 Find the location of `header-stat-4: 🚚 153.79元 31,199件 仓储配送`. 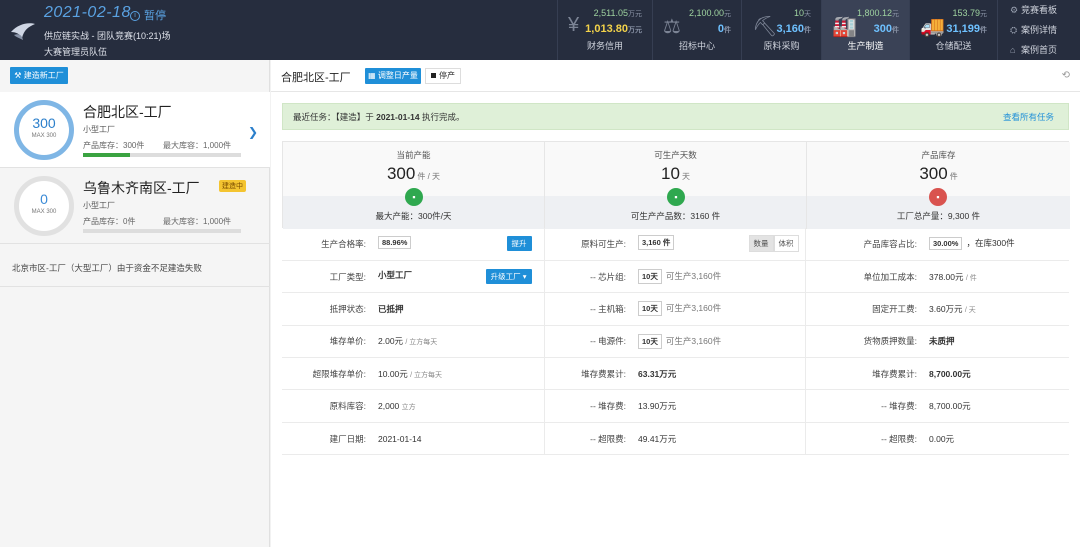

header-stat-4: 🚚 153.79元 31,199件 仓储配送 is located at coordinates (953, 30).